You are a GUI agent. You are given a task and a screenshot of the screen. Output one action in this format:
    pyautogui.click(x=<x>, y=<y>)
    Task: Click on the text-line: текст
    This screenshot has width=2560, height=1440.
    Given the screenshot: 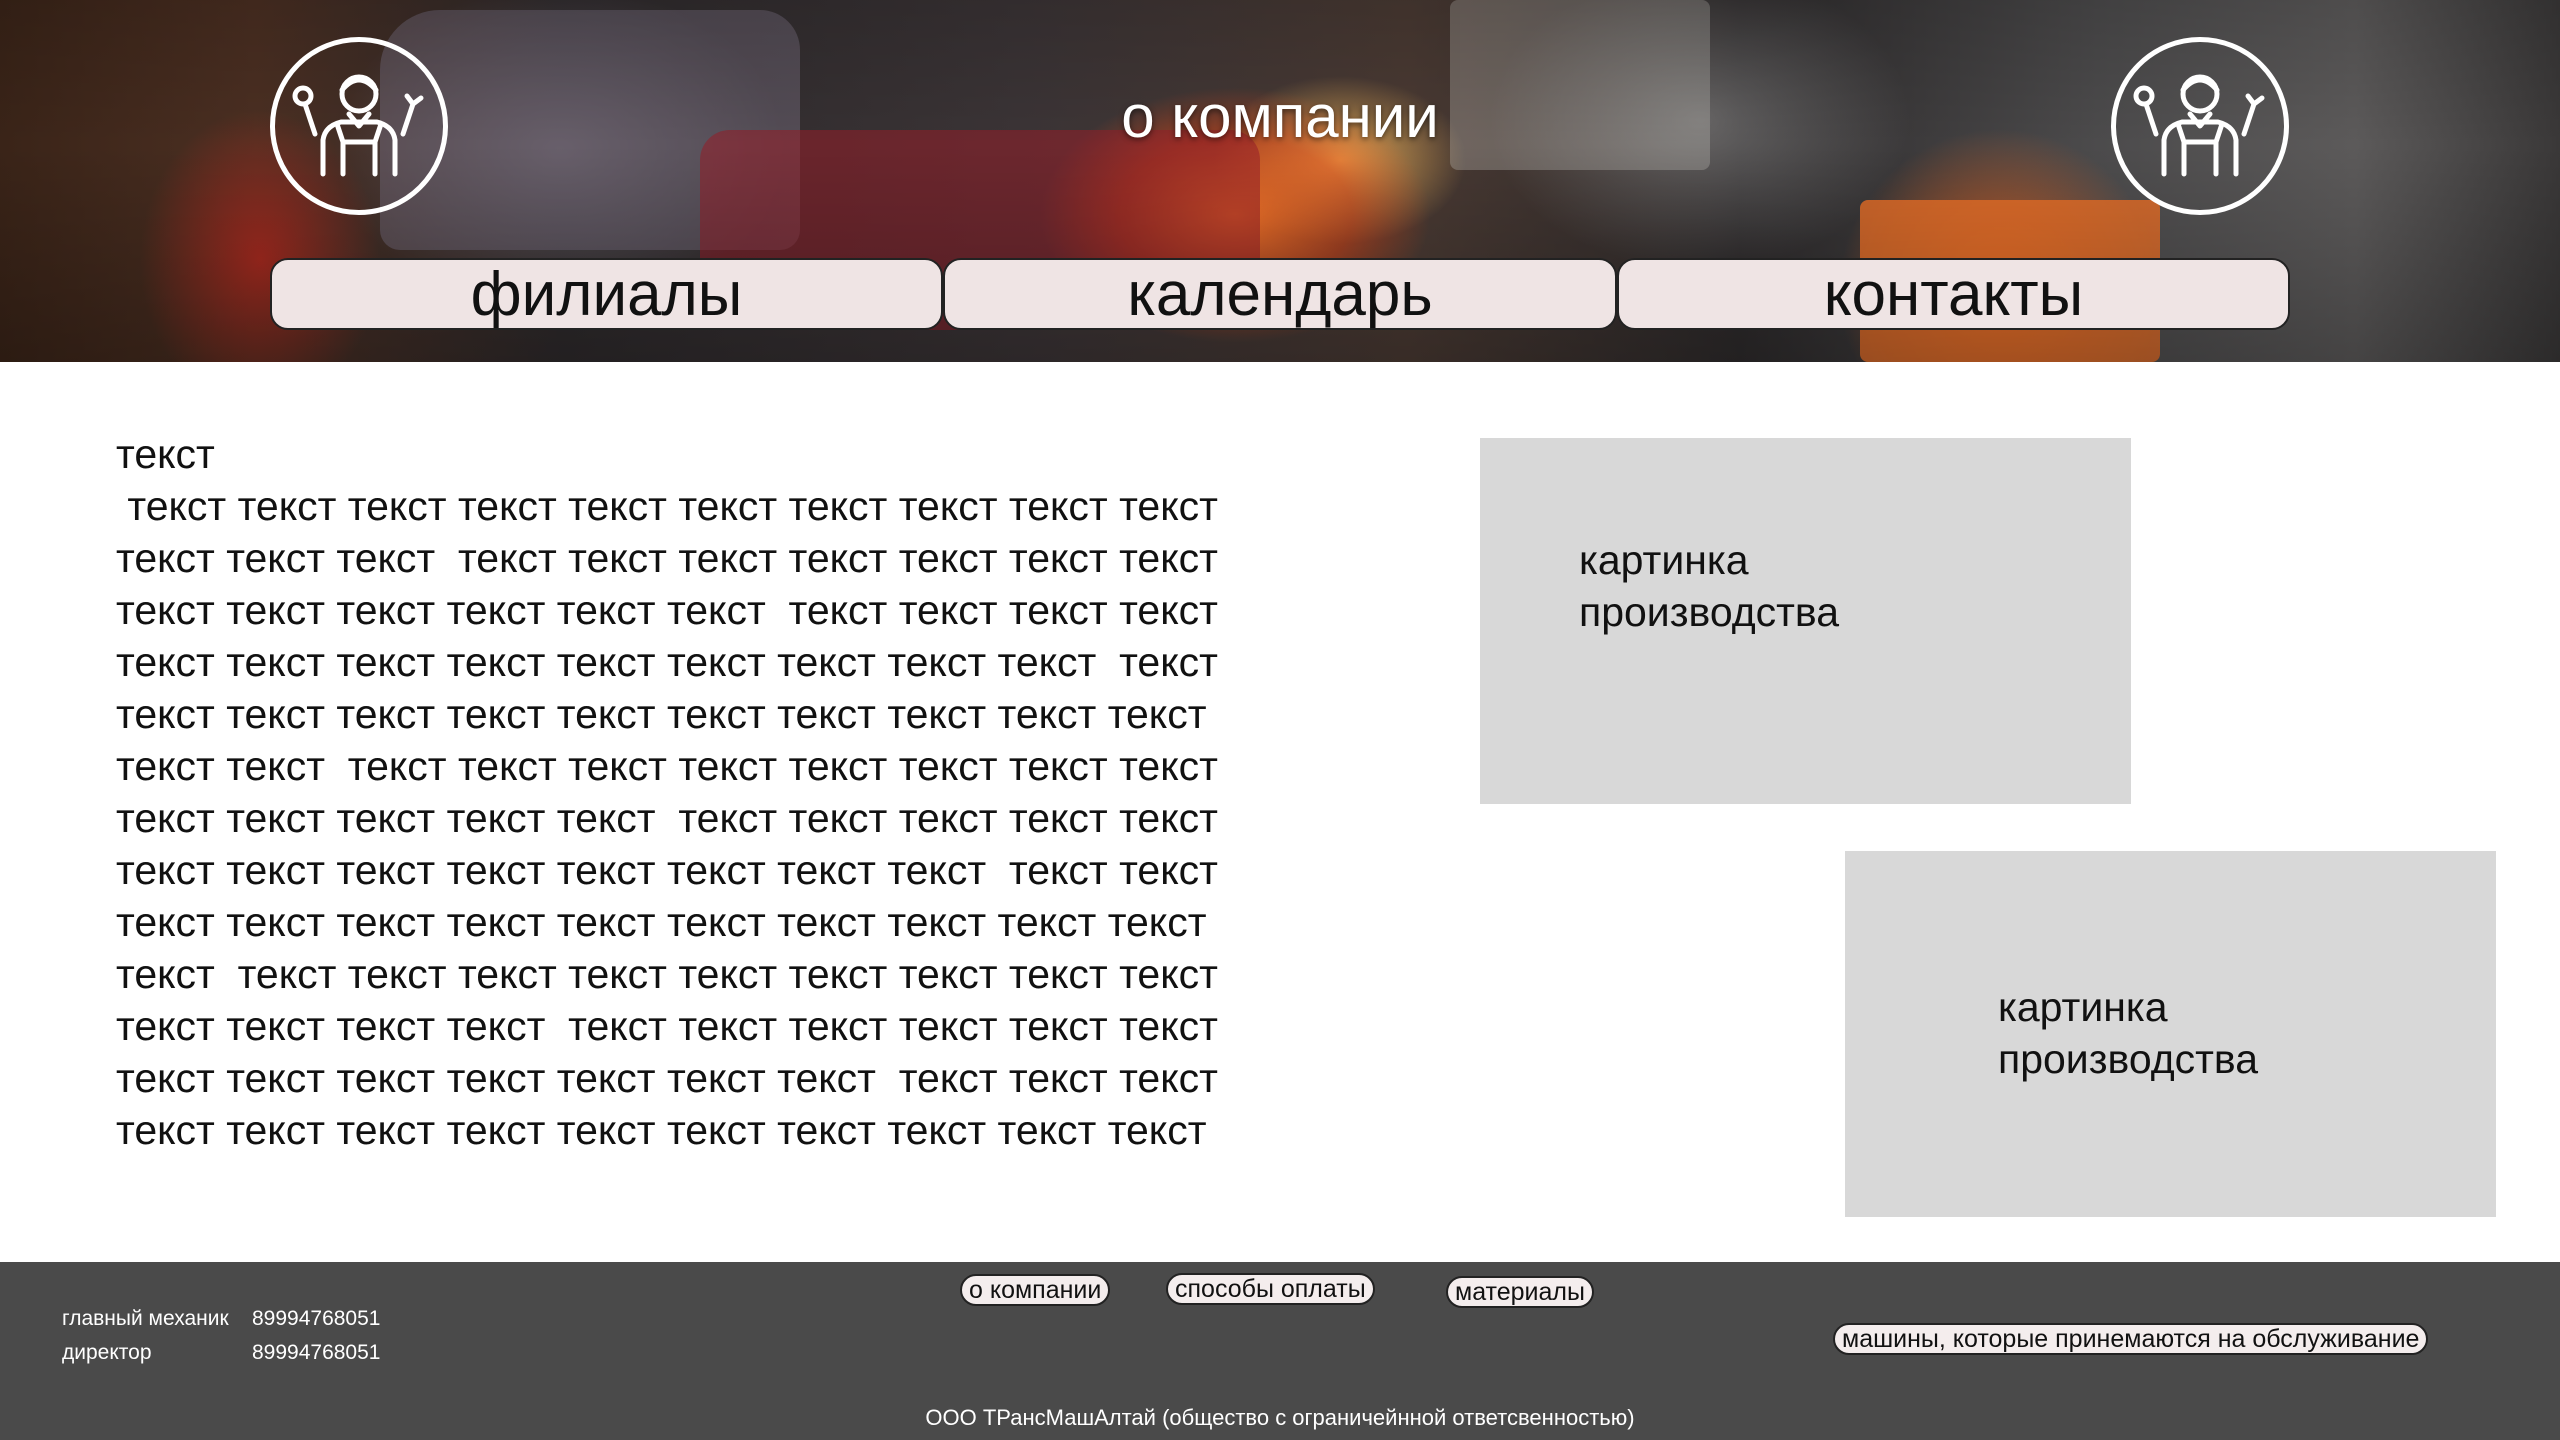 What is the action you would take?
    pyautogui.click(x=165, y=454)
    